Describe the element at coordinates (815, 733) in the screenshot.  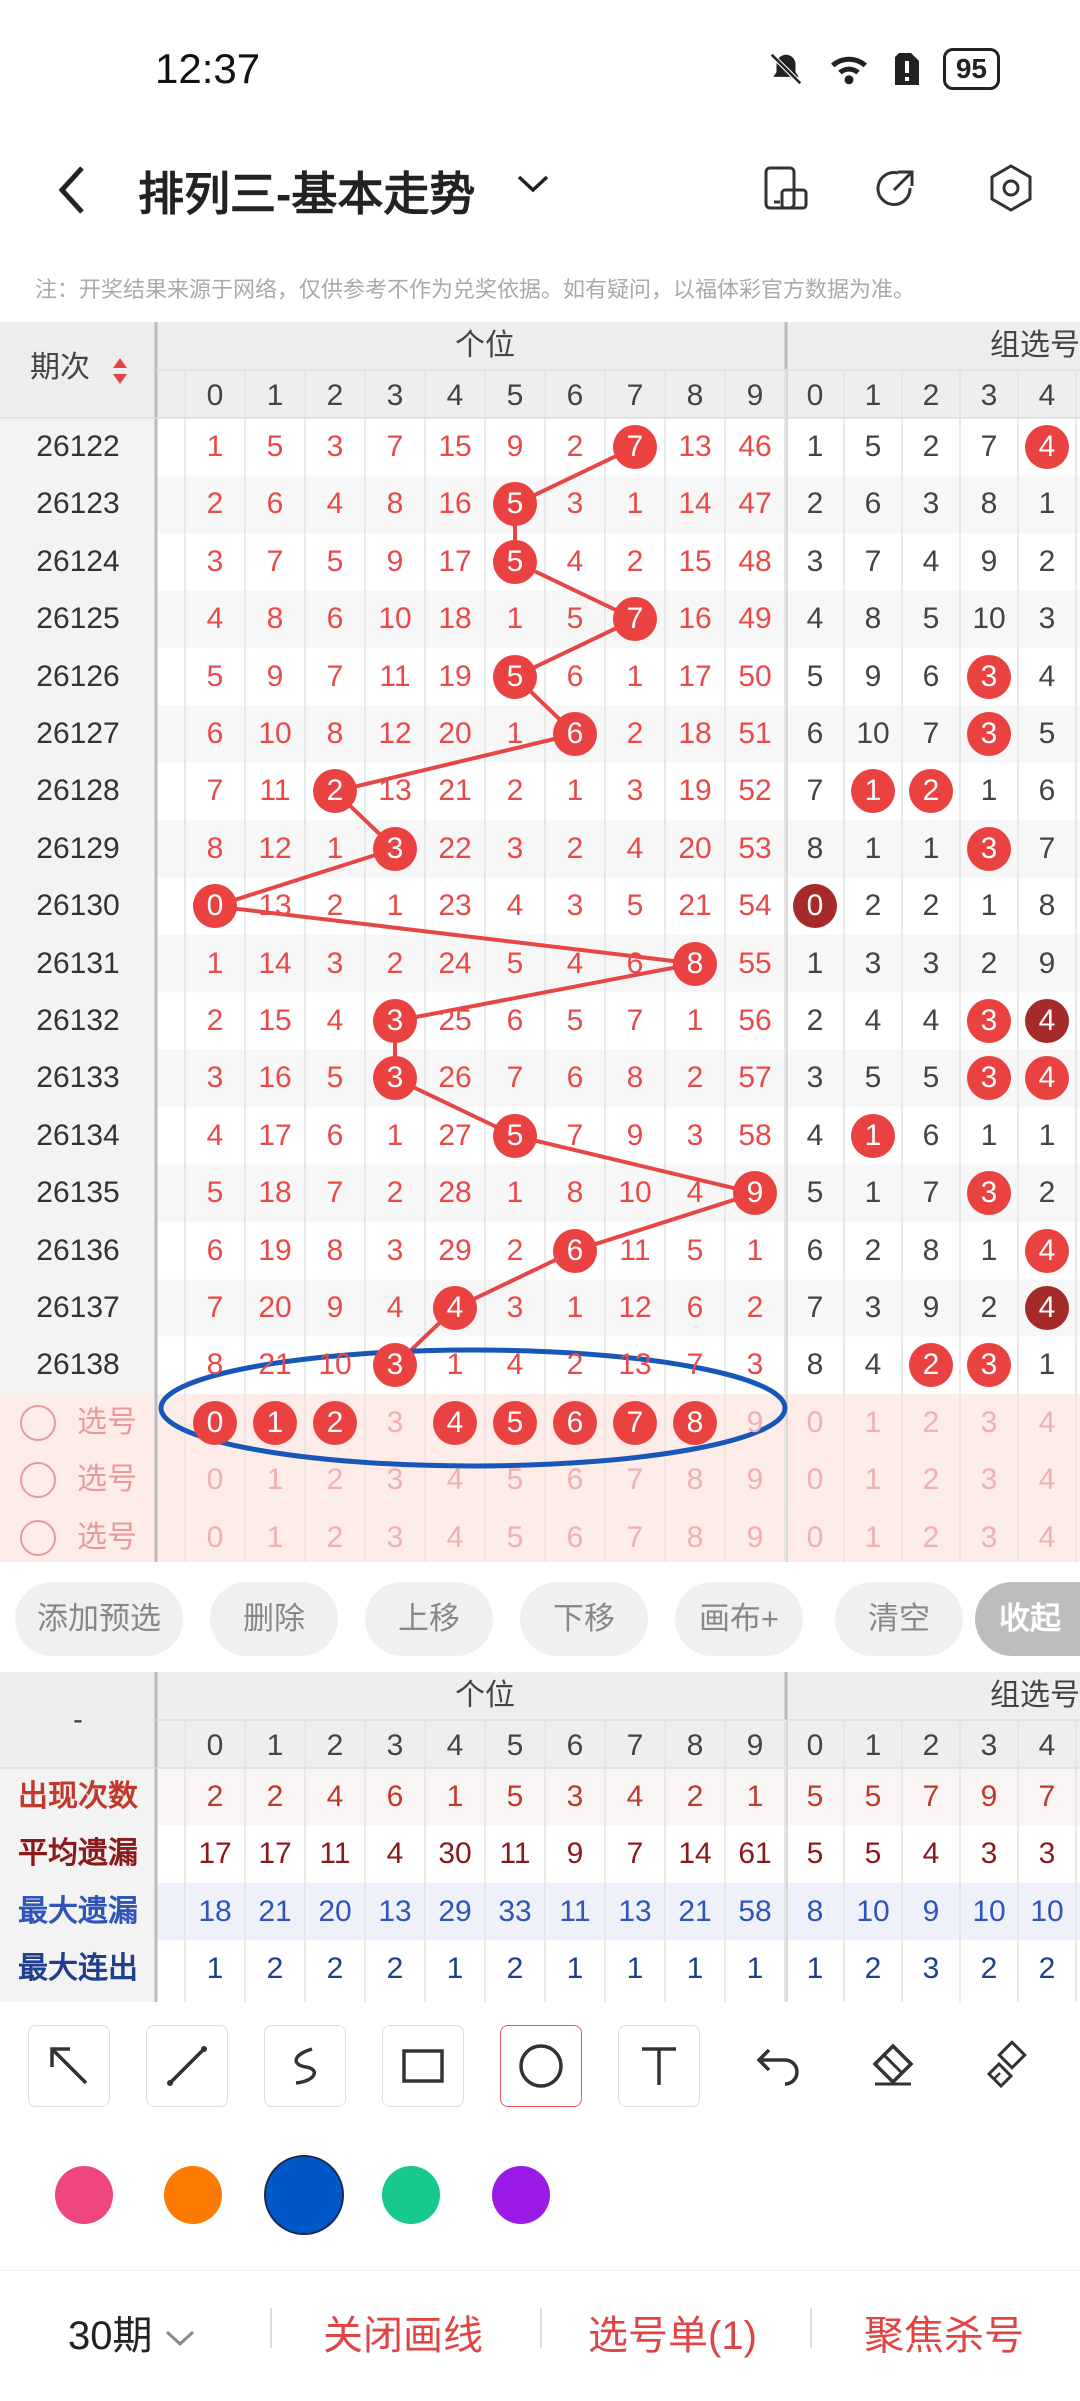
I see `group-miss-value: 6` at that location.